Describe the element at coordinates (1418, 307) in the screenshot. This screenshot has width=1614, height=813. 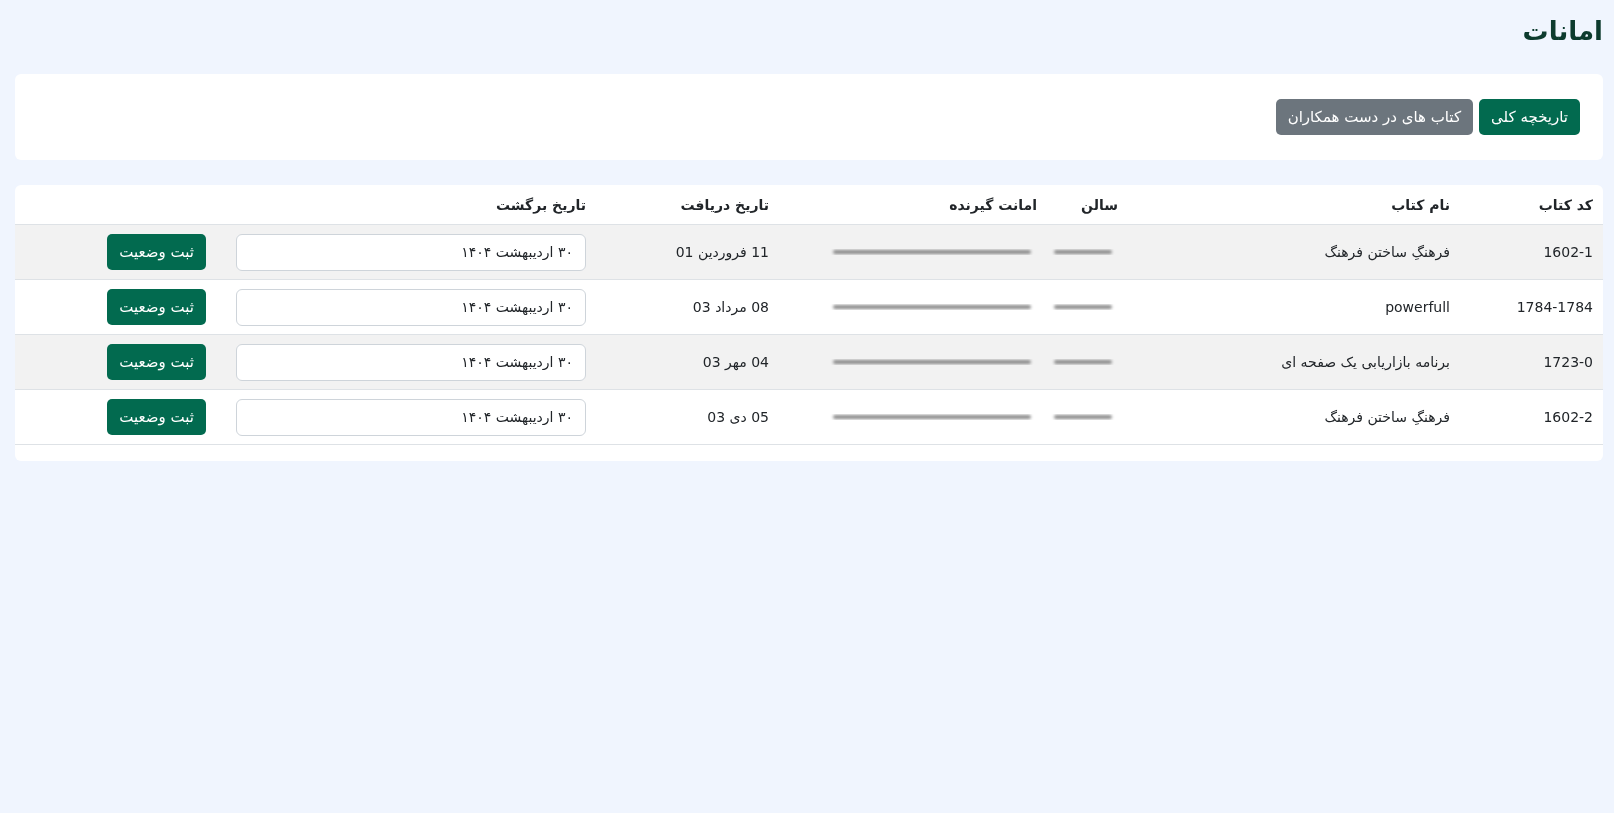
I see `table-cell-text: powerfull` at that location.